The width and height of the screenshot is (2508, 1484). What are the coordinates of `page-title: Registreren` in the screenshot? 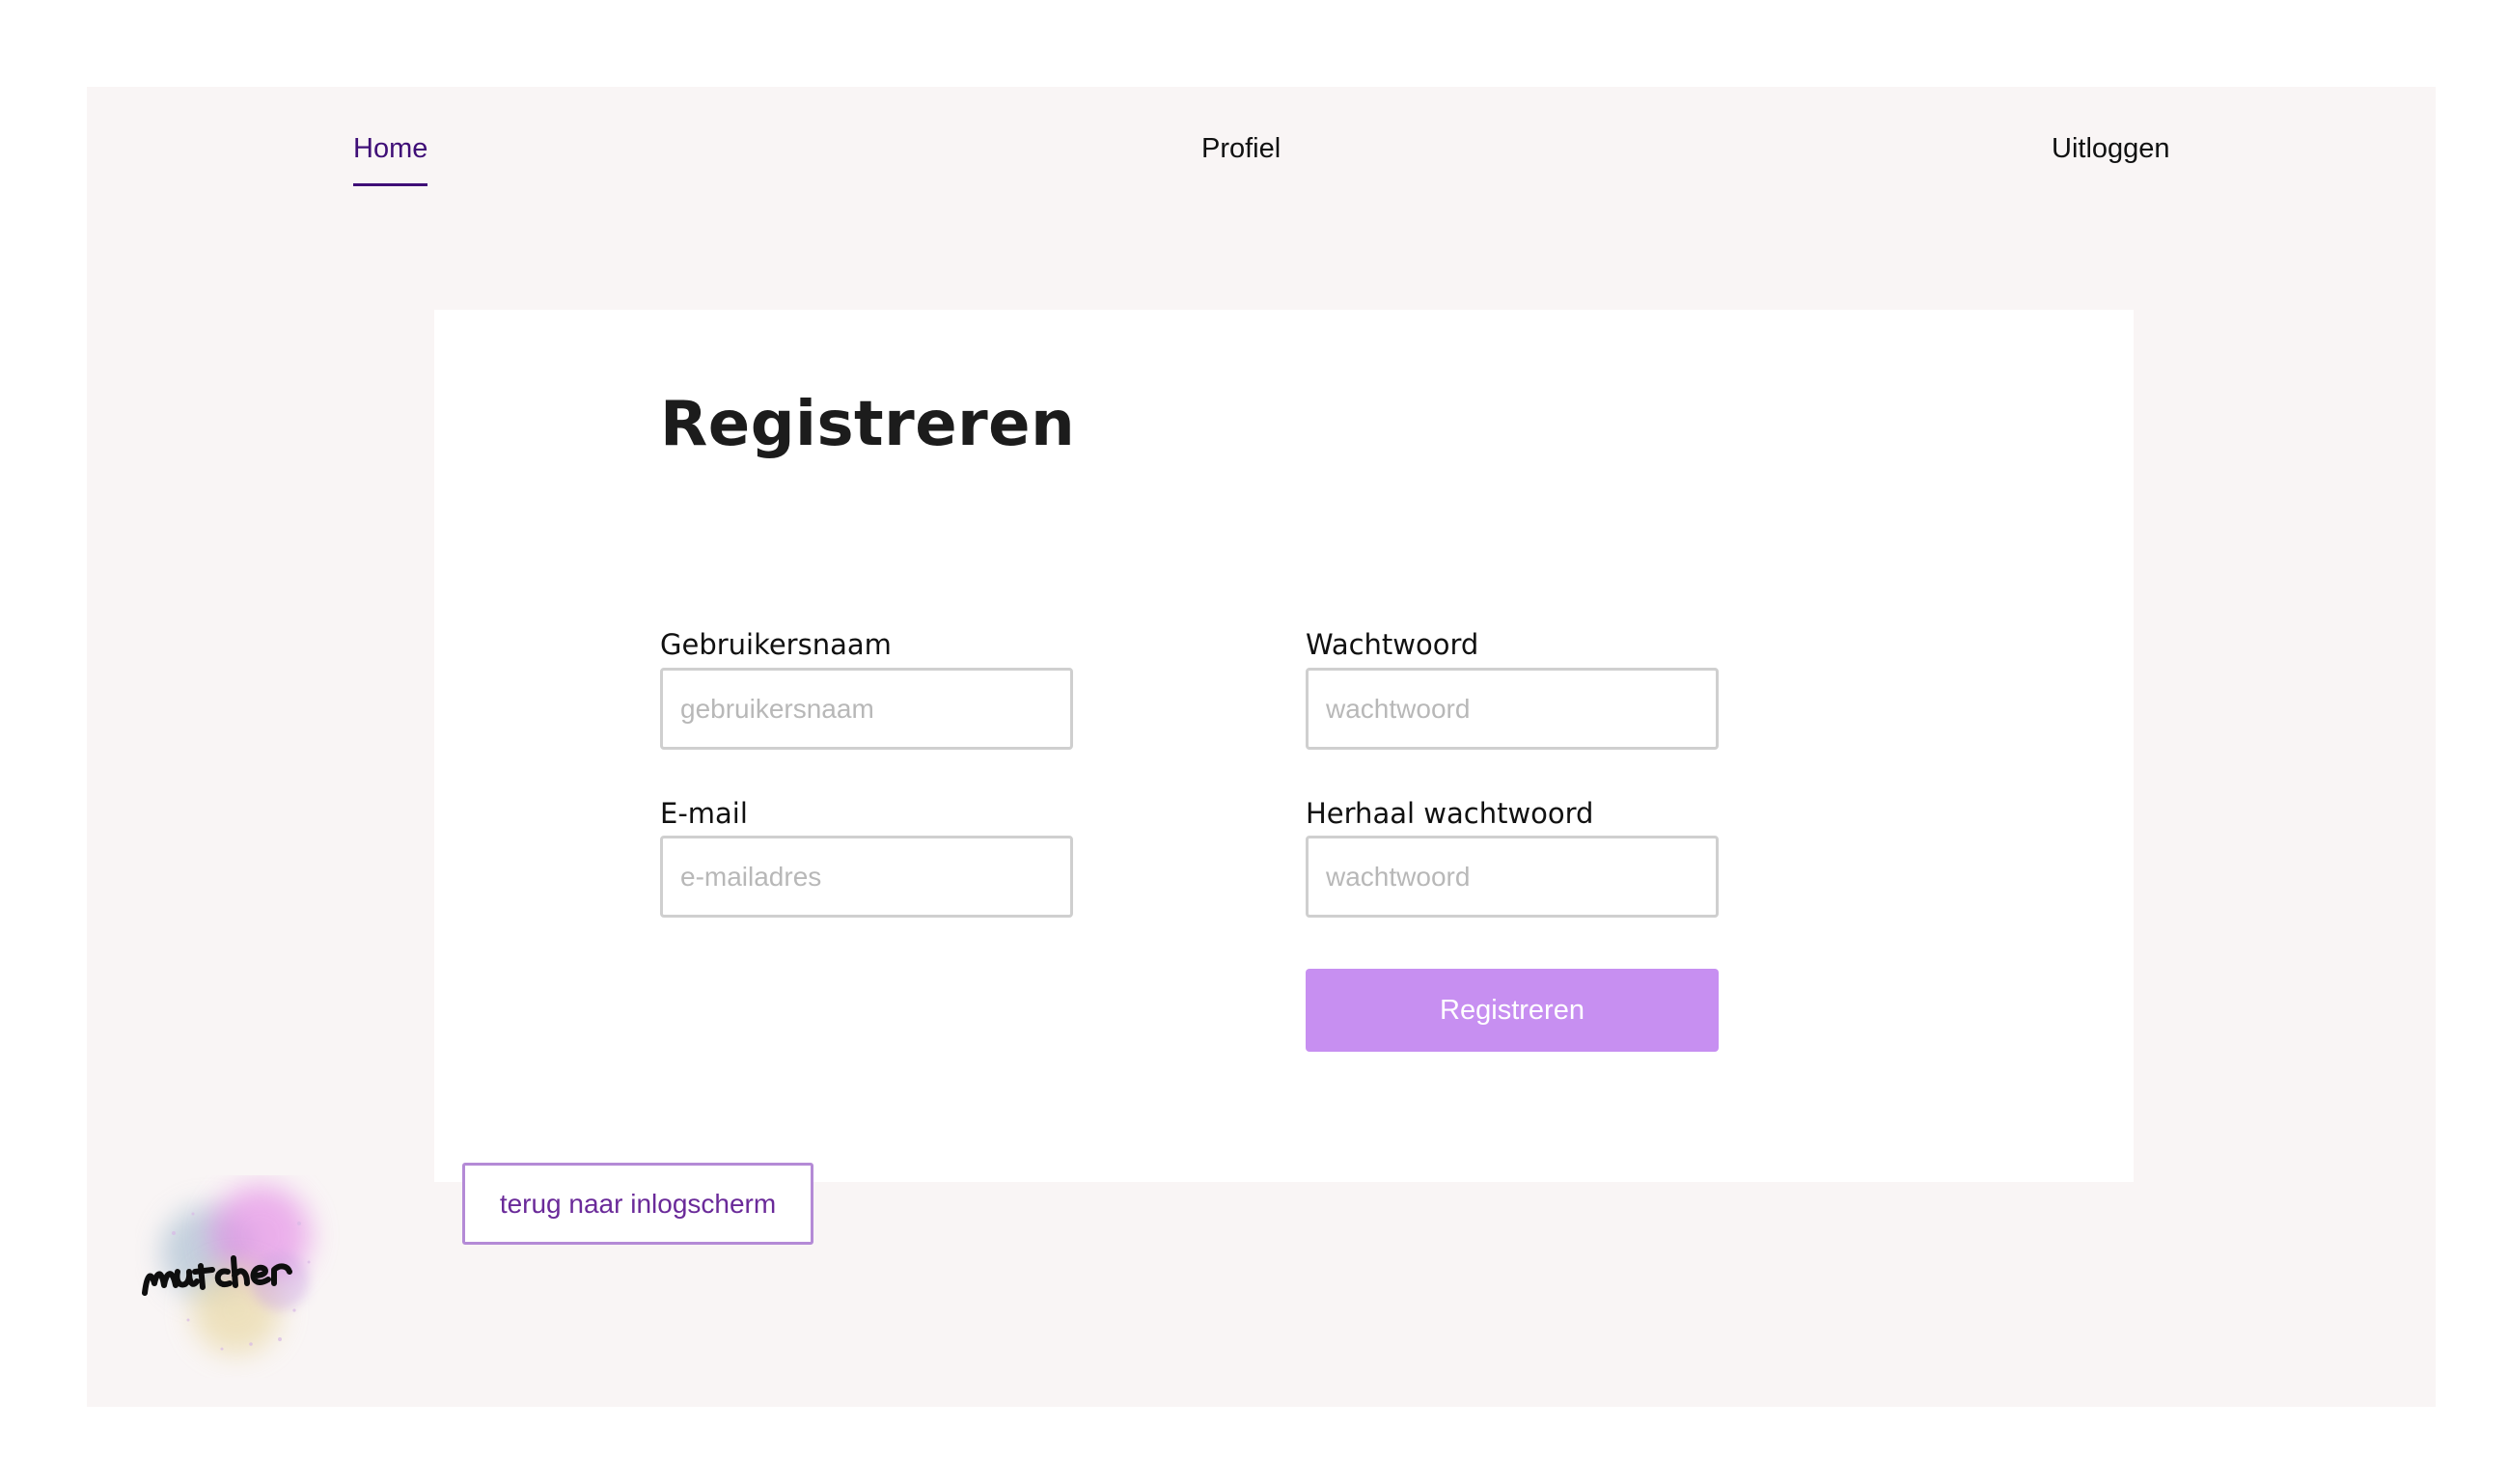 It's located at (868, 424).